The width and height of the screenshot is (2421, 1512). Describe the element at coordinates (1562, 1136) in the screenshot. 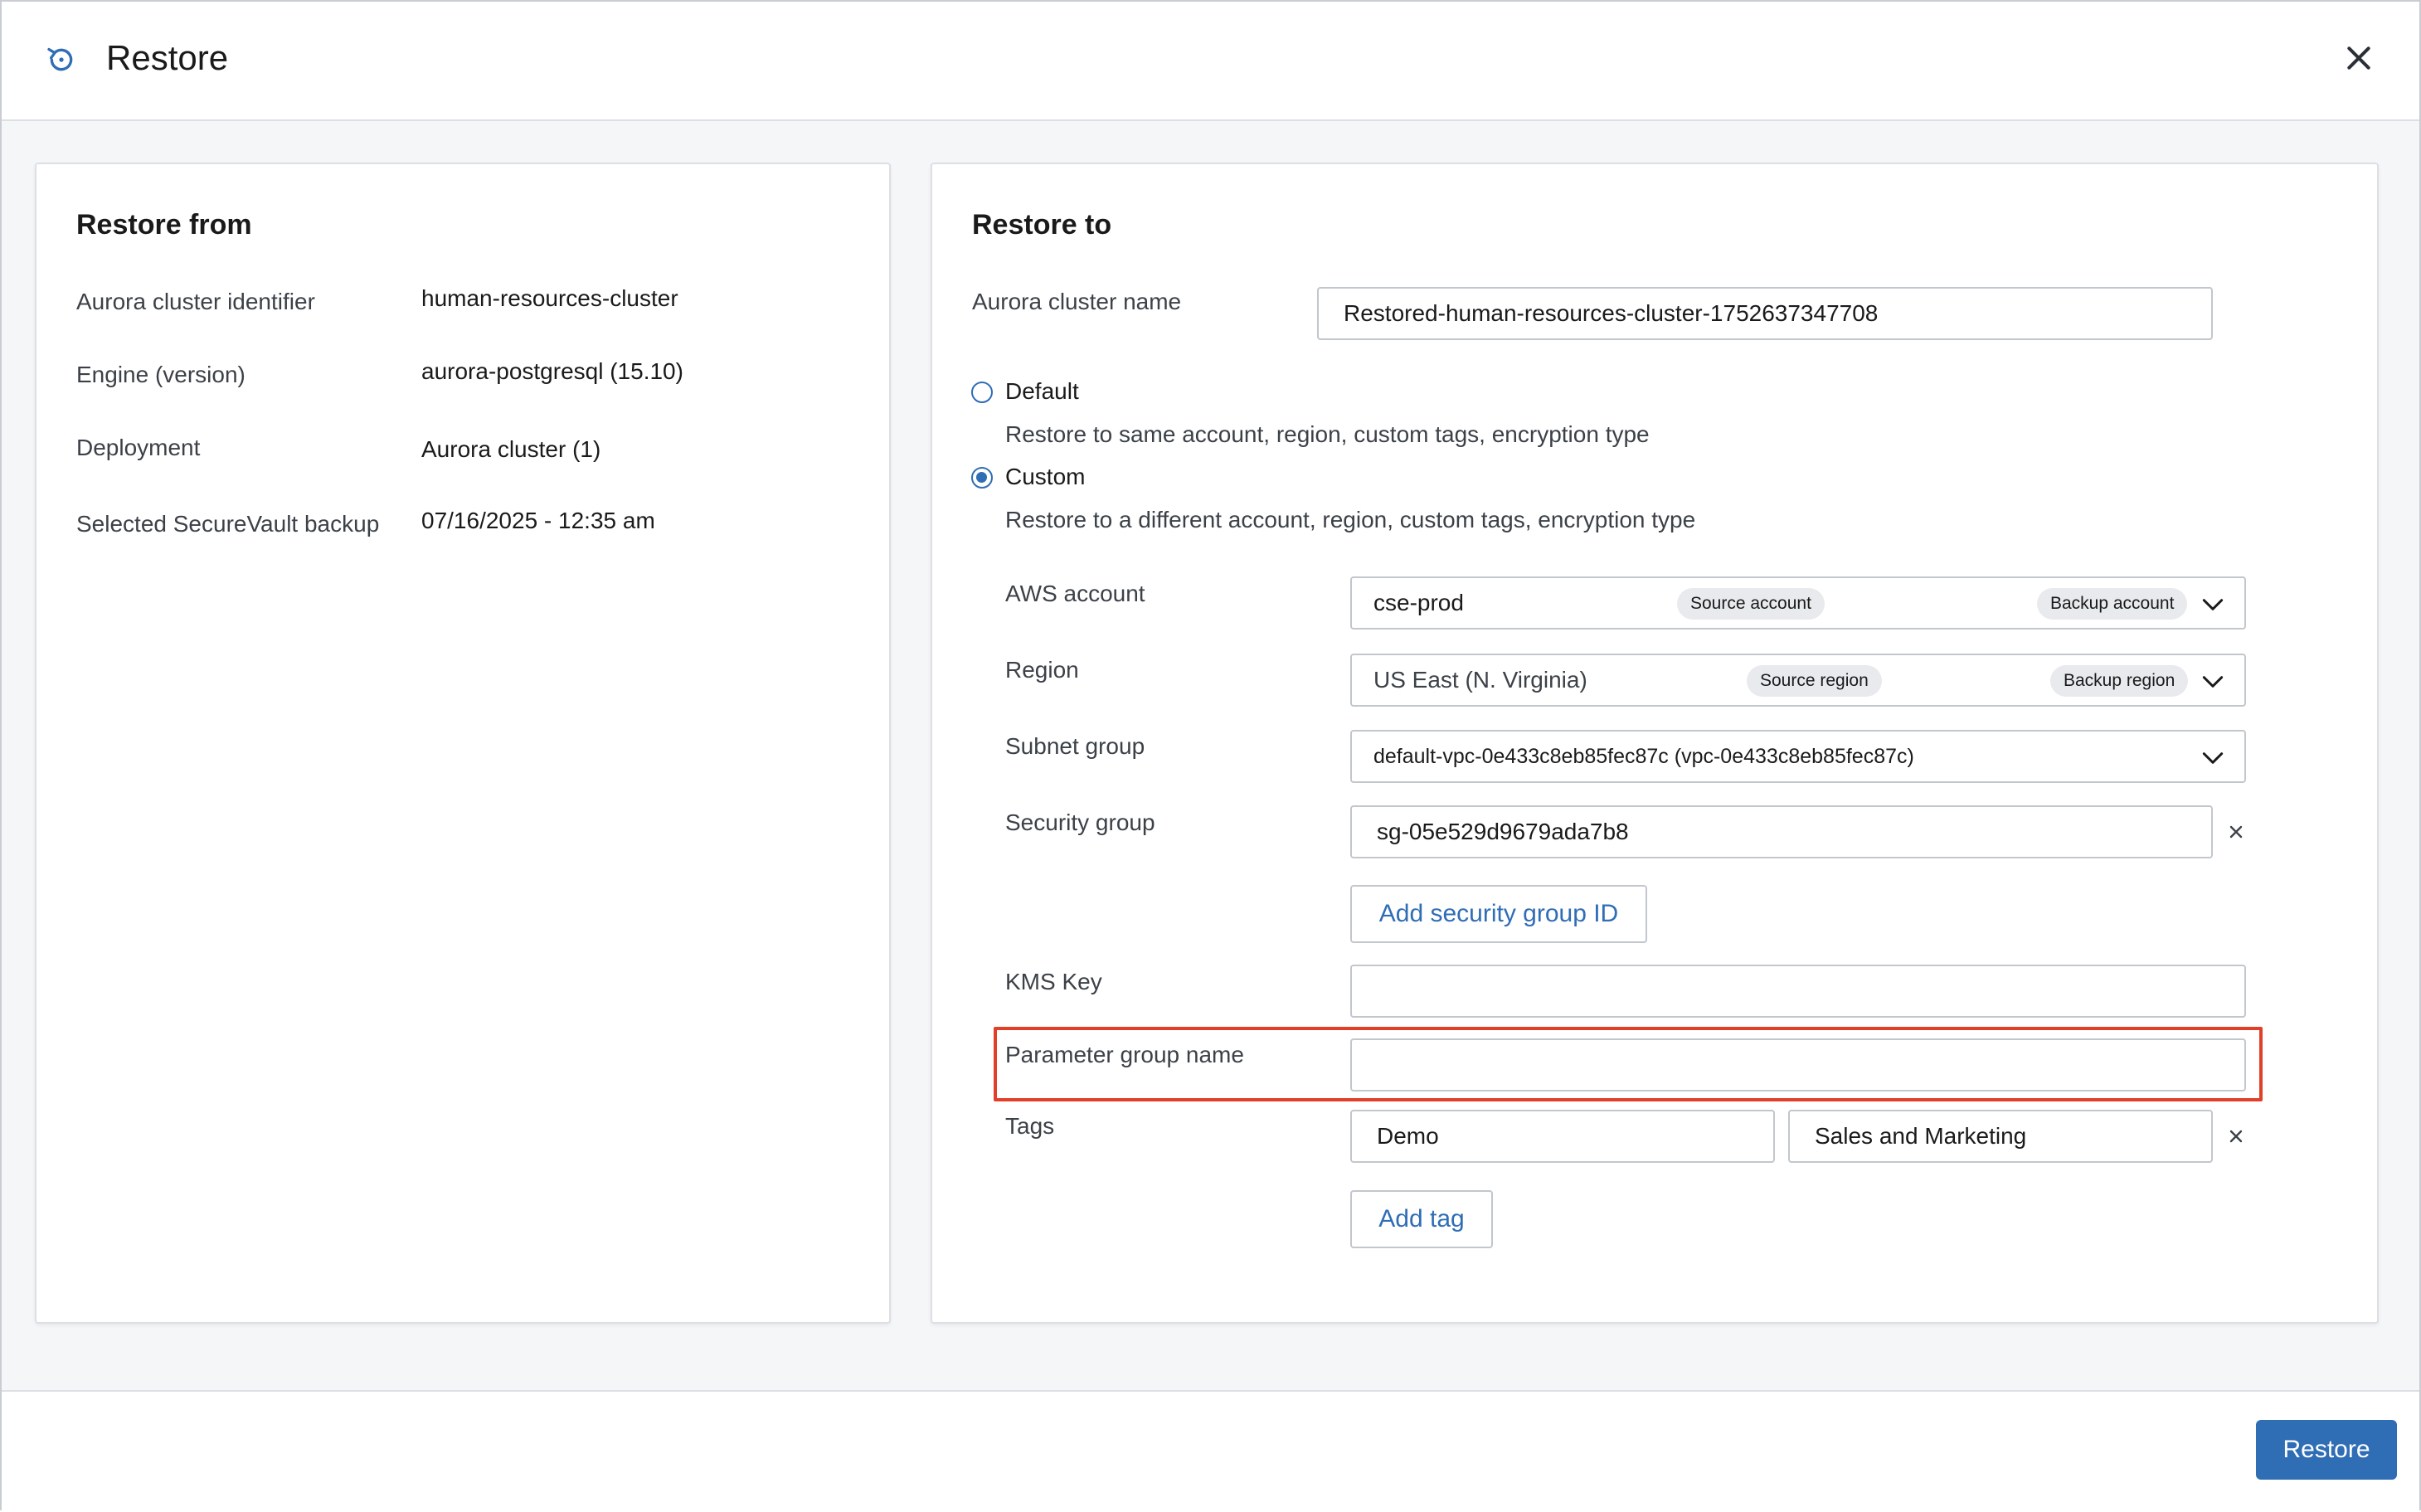

I see `tag-key-input: Demo` at that location.